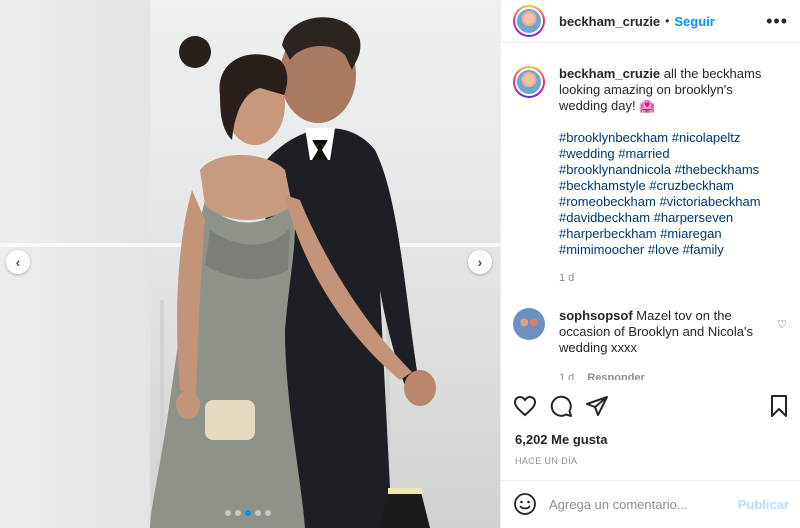 The height and width of the screenshot is (528, 800). Describe the element at coordinates (567, 278) in the screenshot. I see `caption-time: 1 d` at that location.